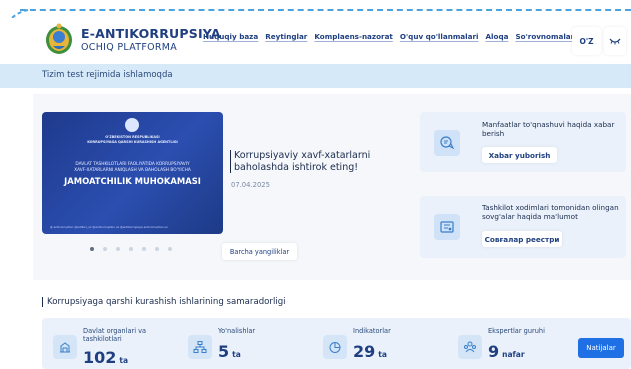 The width and height of the screenshot is (631, 369). I want to click on stat-label: Yo'nalishlar, so click(237, 331).